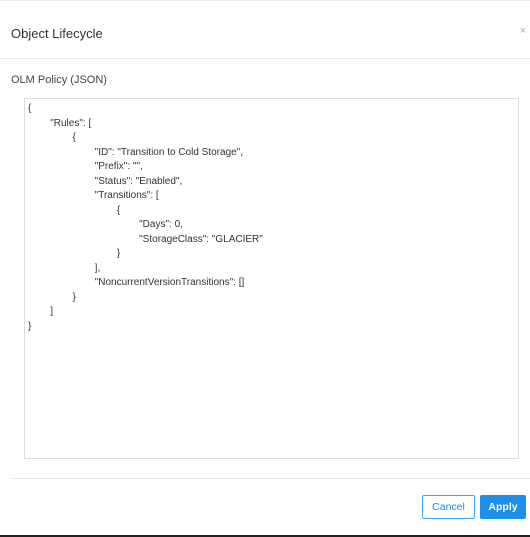  What do you see at coordinates (265, 30) in the screenshot?
I see `dialog-header: Object Lifecycle ×` at bounding box center [265, 30].